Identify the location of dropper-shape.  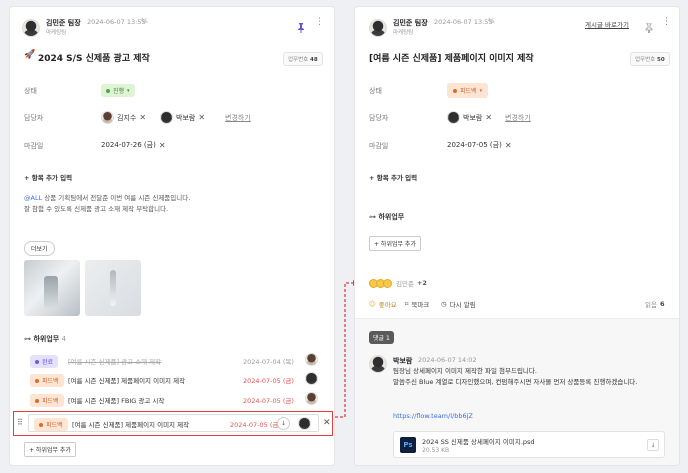
(113, 288).